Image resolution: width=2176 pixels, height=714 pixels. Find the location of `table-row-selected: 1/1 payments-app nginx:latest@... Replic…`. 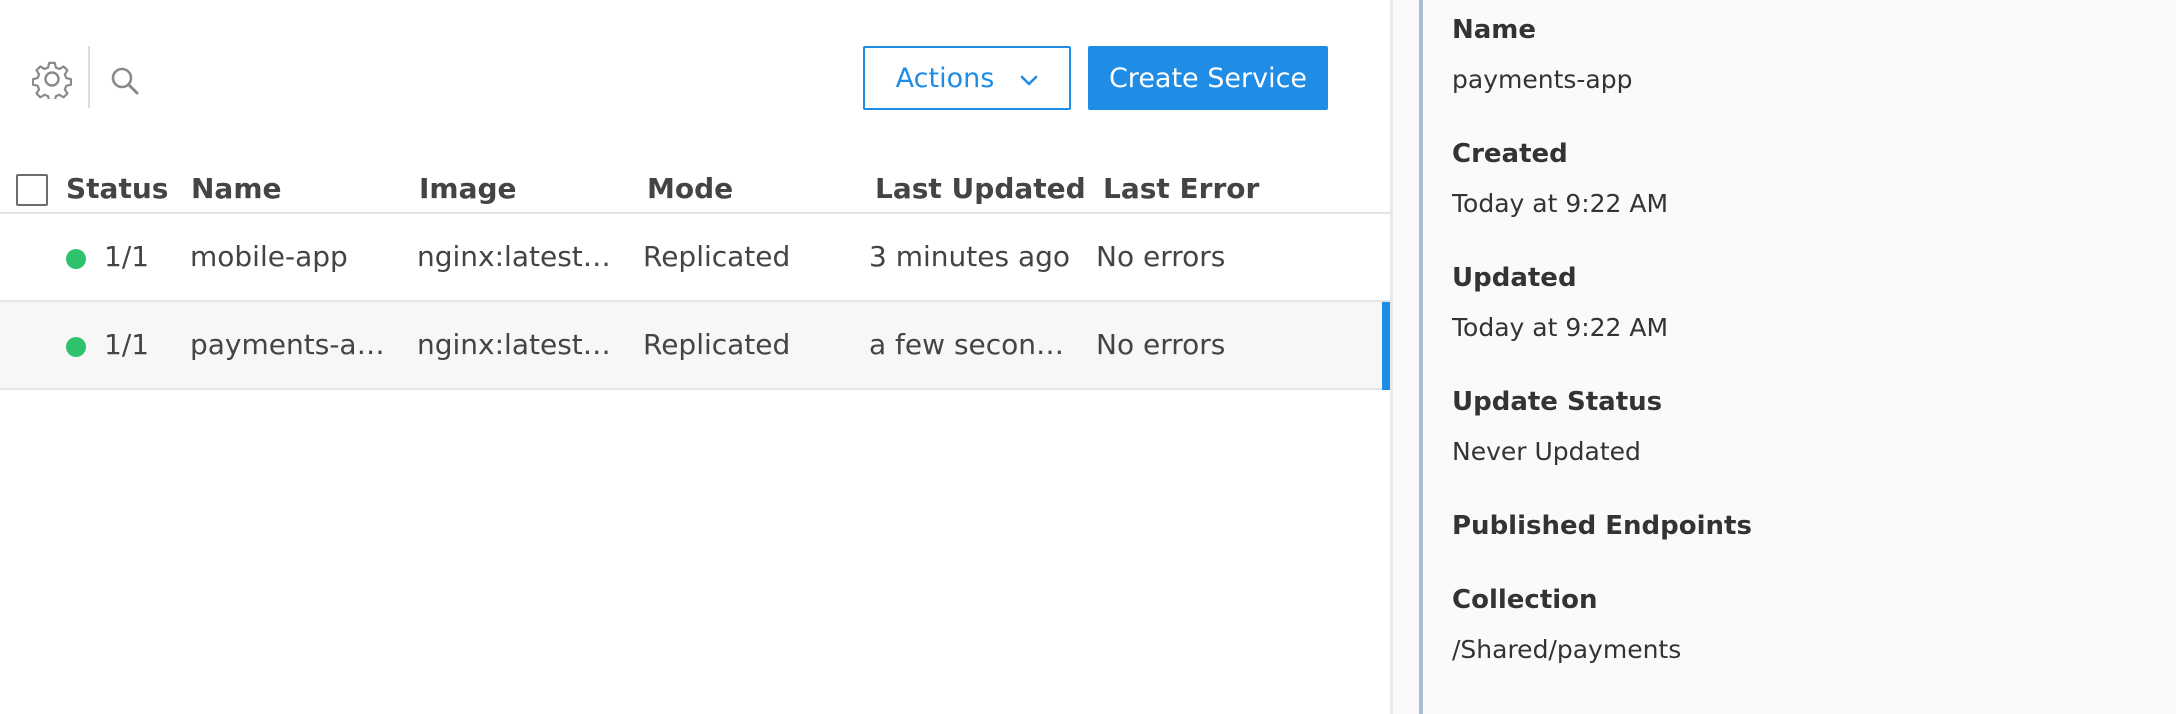

table-row-selected: 1/1 payments-app nginx:latest@... Replic… is located at coordinates (695, 346).